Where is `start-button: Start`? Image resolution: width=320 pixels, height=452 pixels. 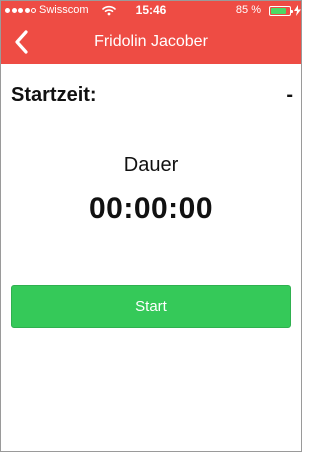 start-button: Start is located at coordinates (151, 306).